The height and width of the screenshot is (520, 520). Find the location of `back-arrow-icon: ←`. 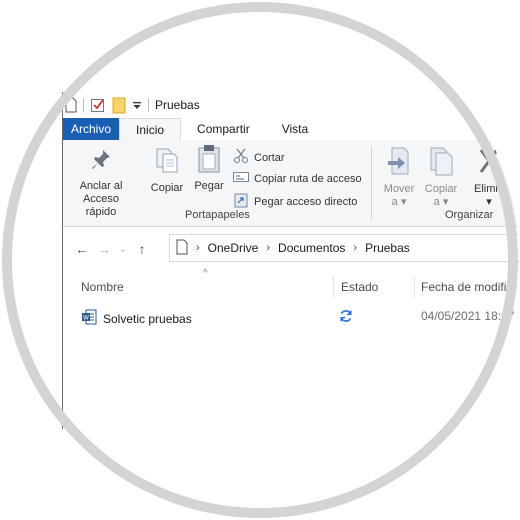

back-arrow-icon: ← is located at coordinates (82, 249).